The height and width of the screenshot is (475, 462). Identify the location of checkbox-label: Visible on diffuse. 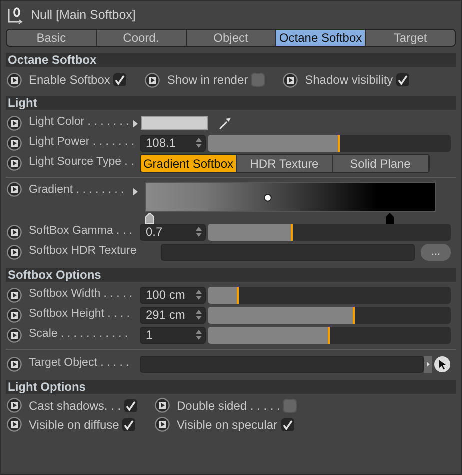
(74, 425).